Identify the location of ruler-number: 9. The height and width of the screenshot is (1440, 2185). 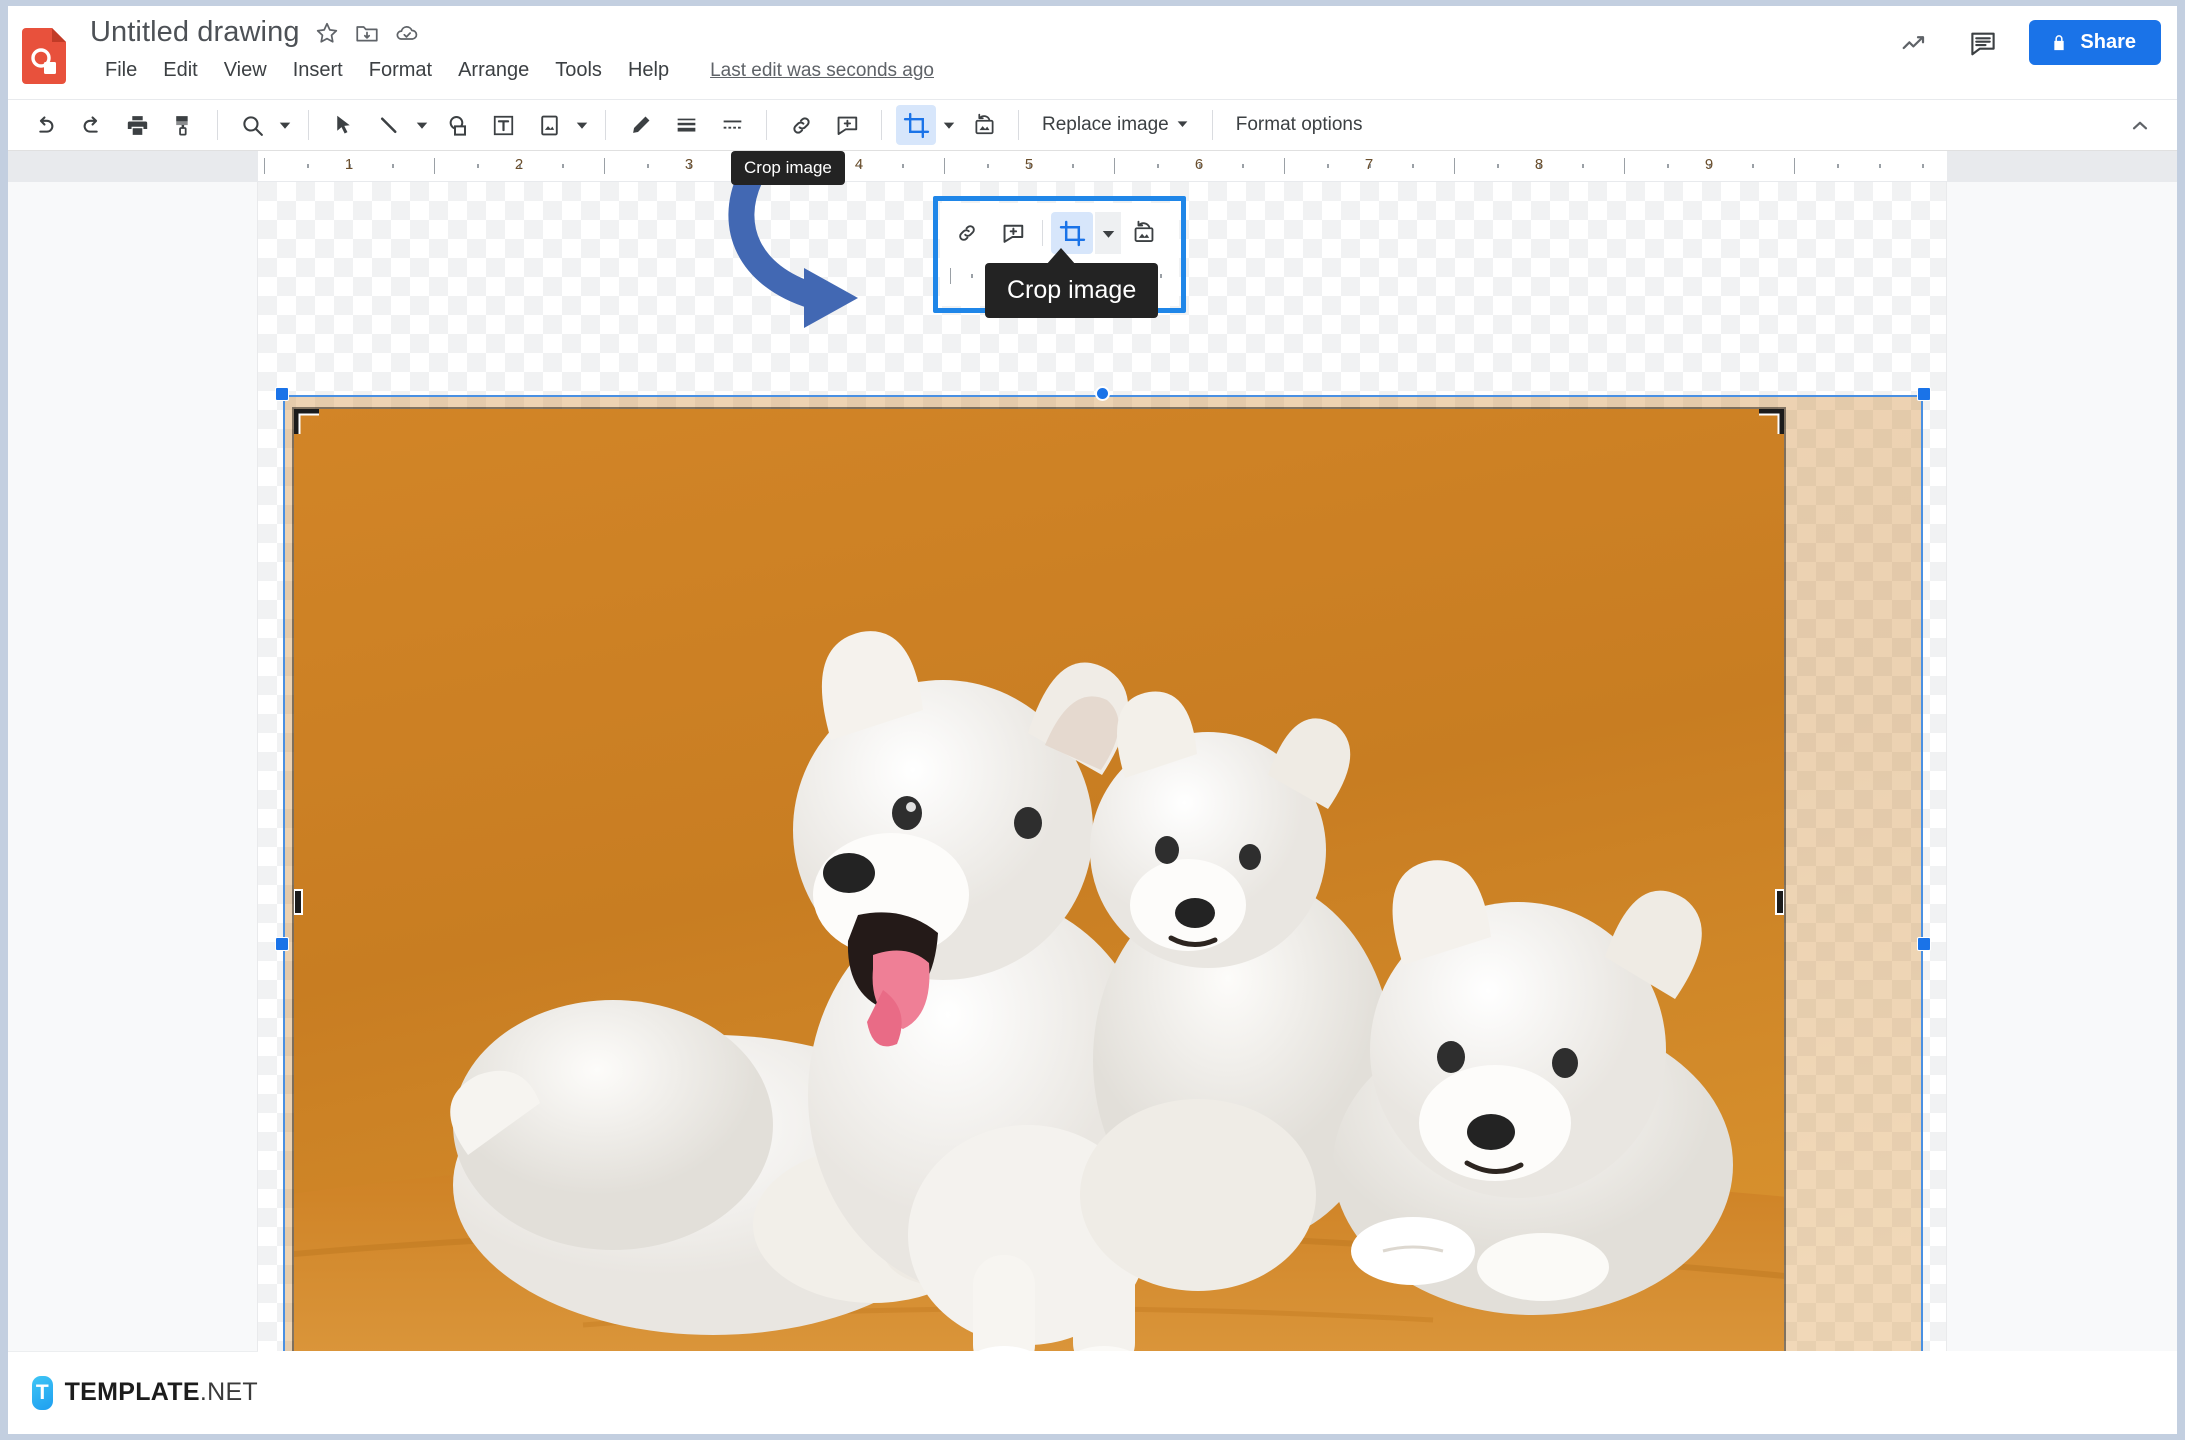
(1709, 164).